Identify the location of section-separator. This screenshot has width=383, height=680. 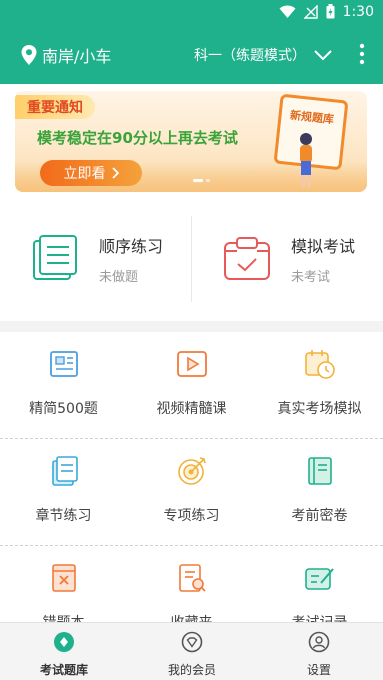
(191, 326).